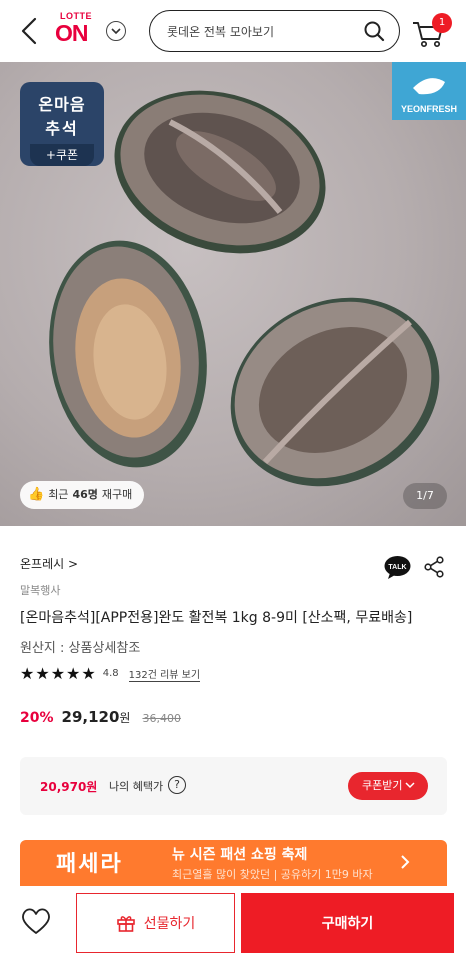  I want to click on bottom-action-bar: 선물하기 구매하기, so click(233, 922).